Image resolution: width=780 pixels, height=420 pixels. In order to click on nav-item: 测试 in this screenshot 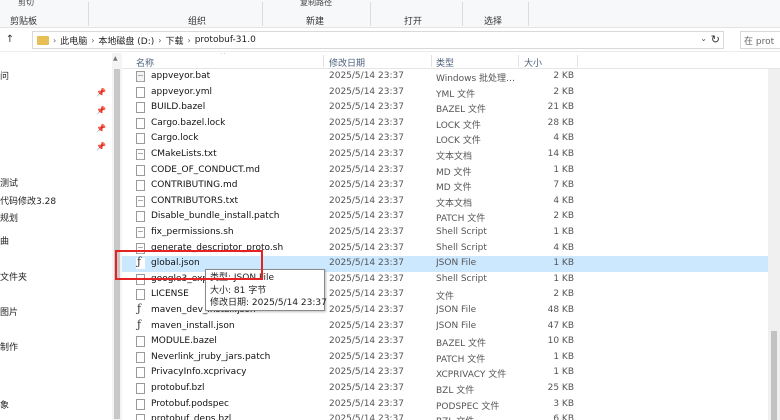, I will do `click(9, 182)`.